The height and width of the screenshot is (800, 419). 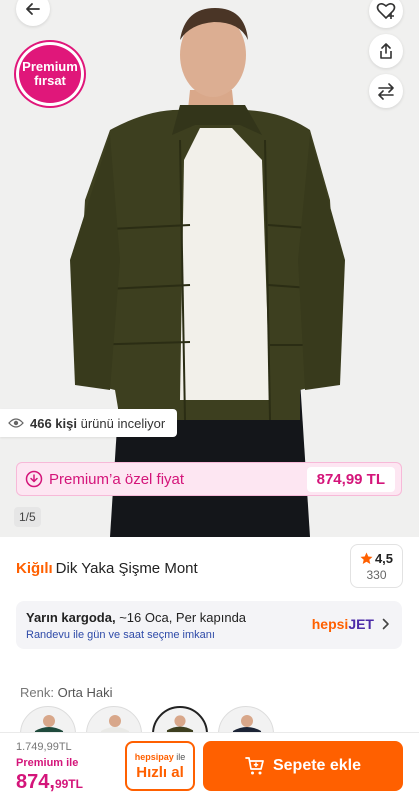 I want to click on compare-arrows-icon, so click(x=386, y=91).